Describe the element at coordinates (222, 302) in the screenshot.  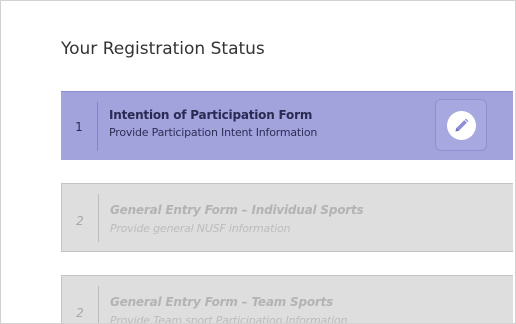
I see `step-title: General Entry Form – Team Sports` at that location.